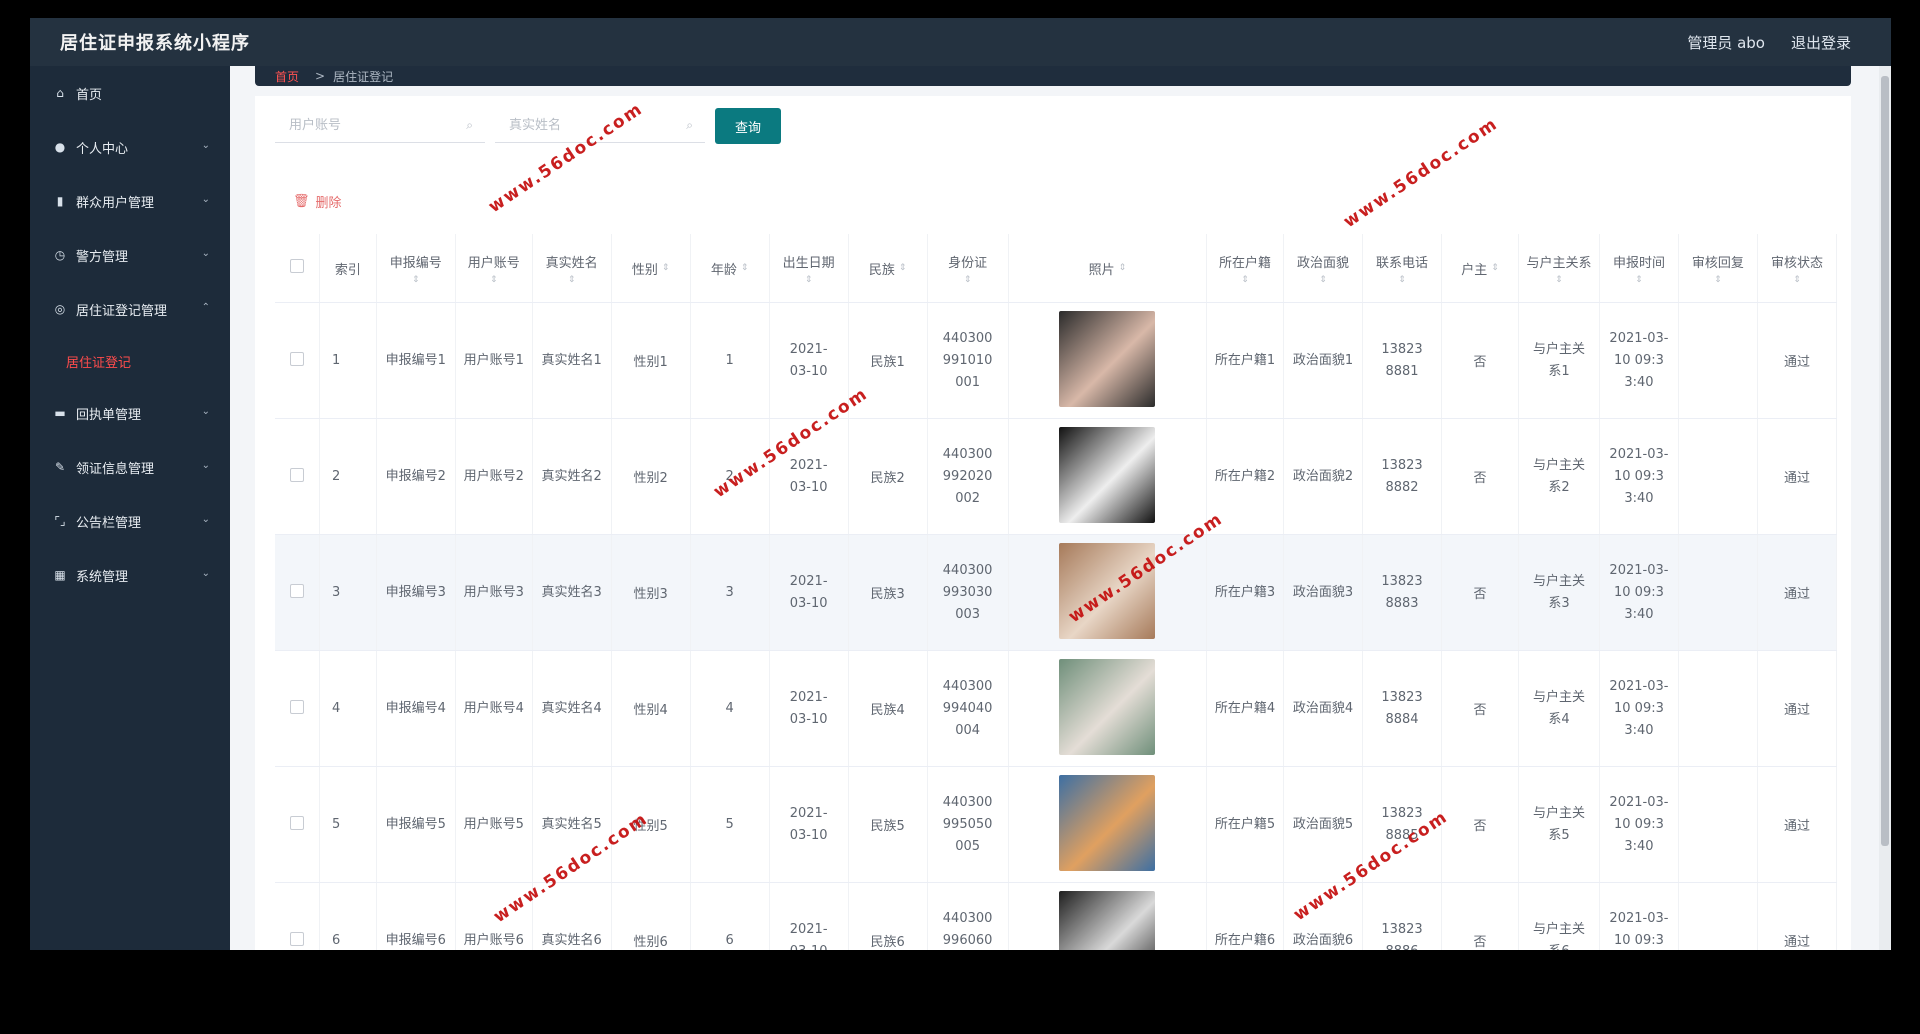 This screenshot has width=1920, height=1034. What do you see at coordinates (1559, 360) in the screenshot?
I see `cell-relation: 与户主关系1` at bounding box center [1559, 360].